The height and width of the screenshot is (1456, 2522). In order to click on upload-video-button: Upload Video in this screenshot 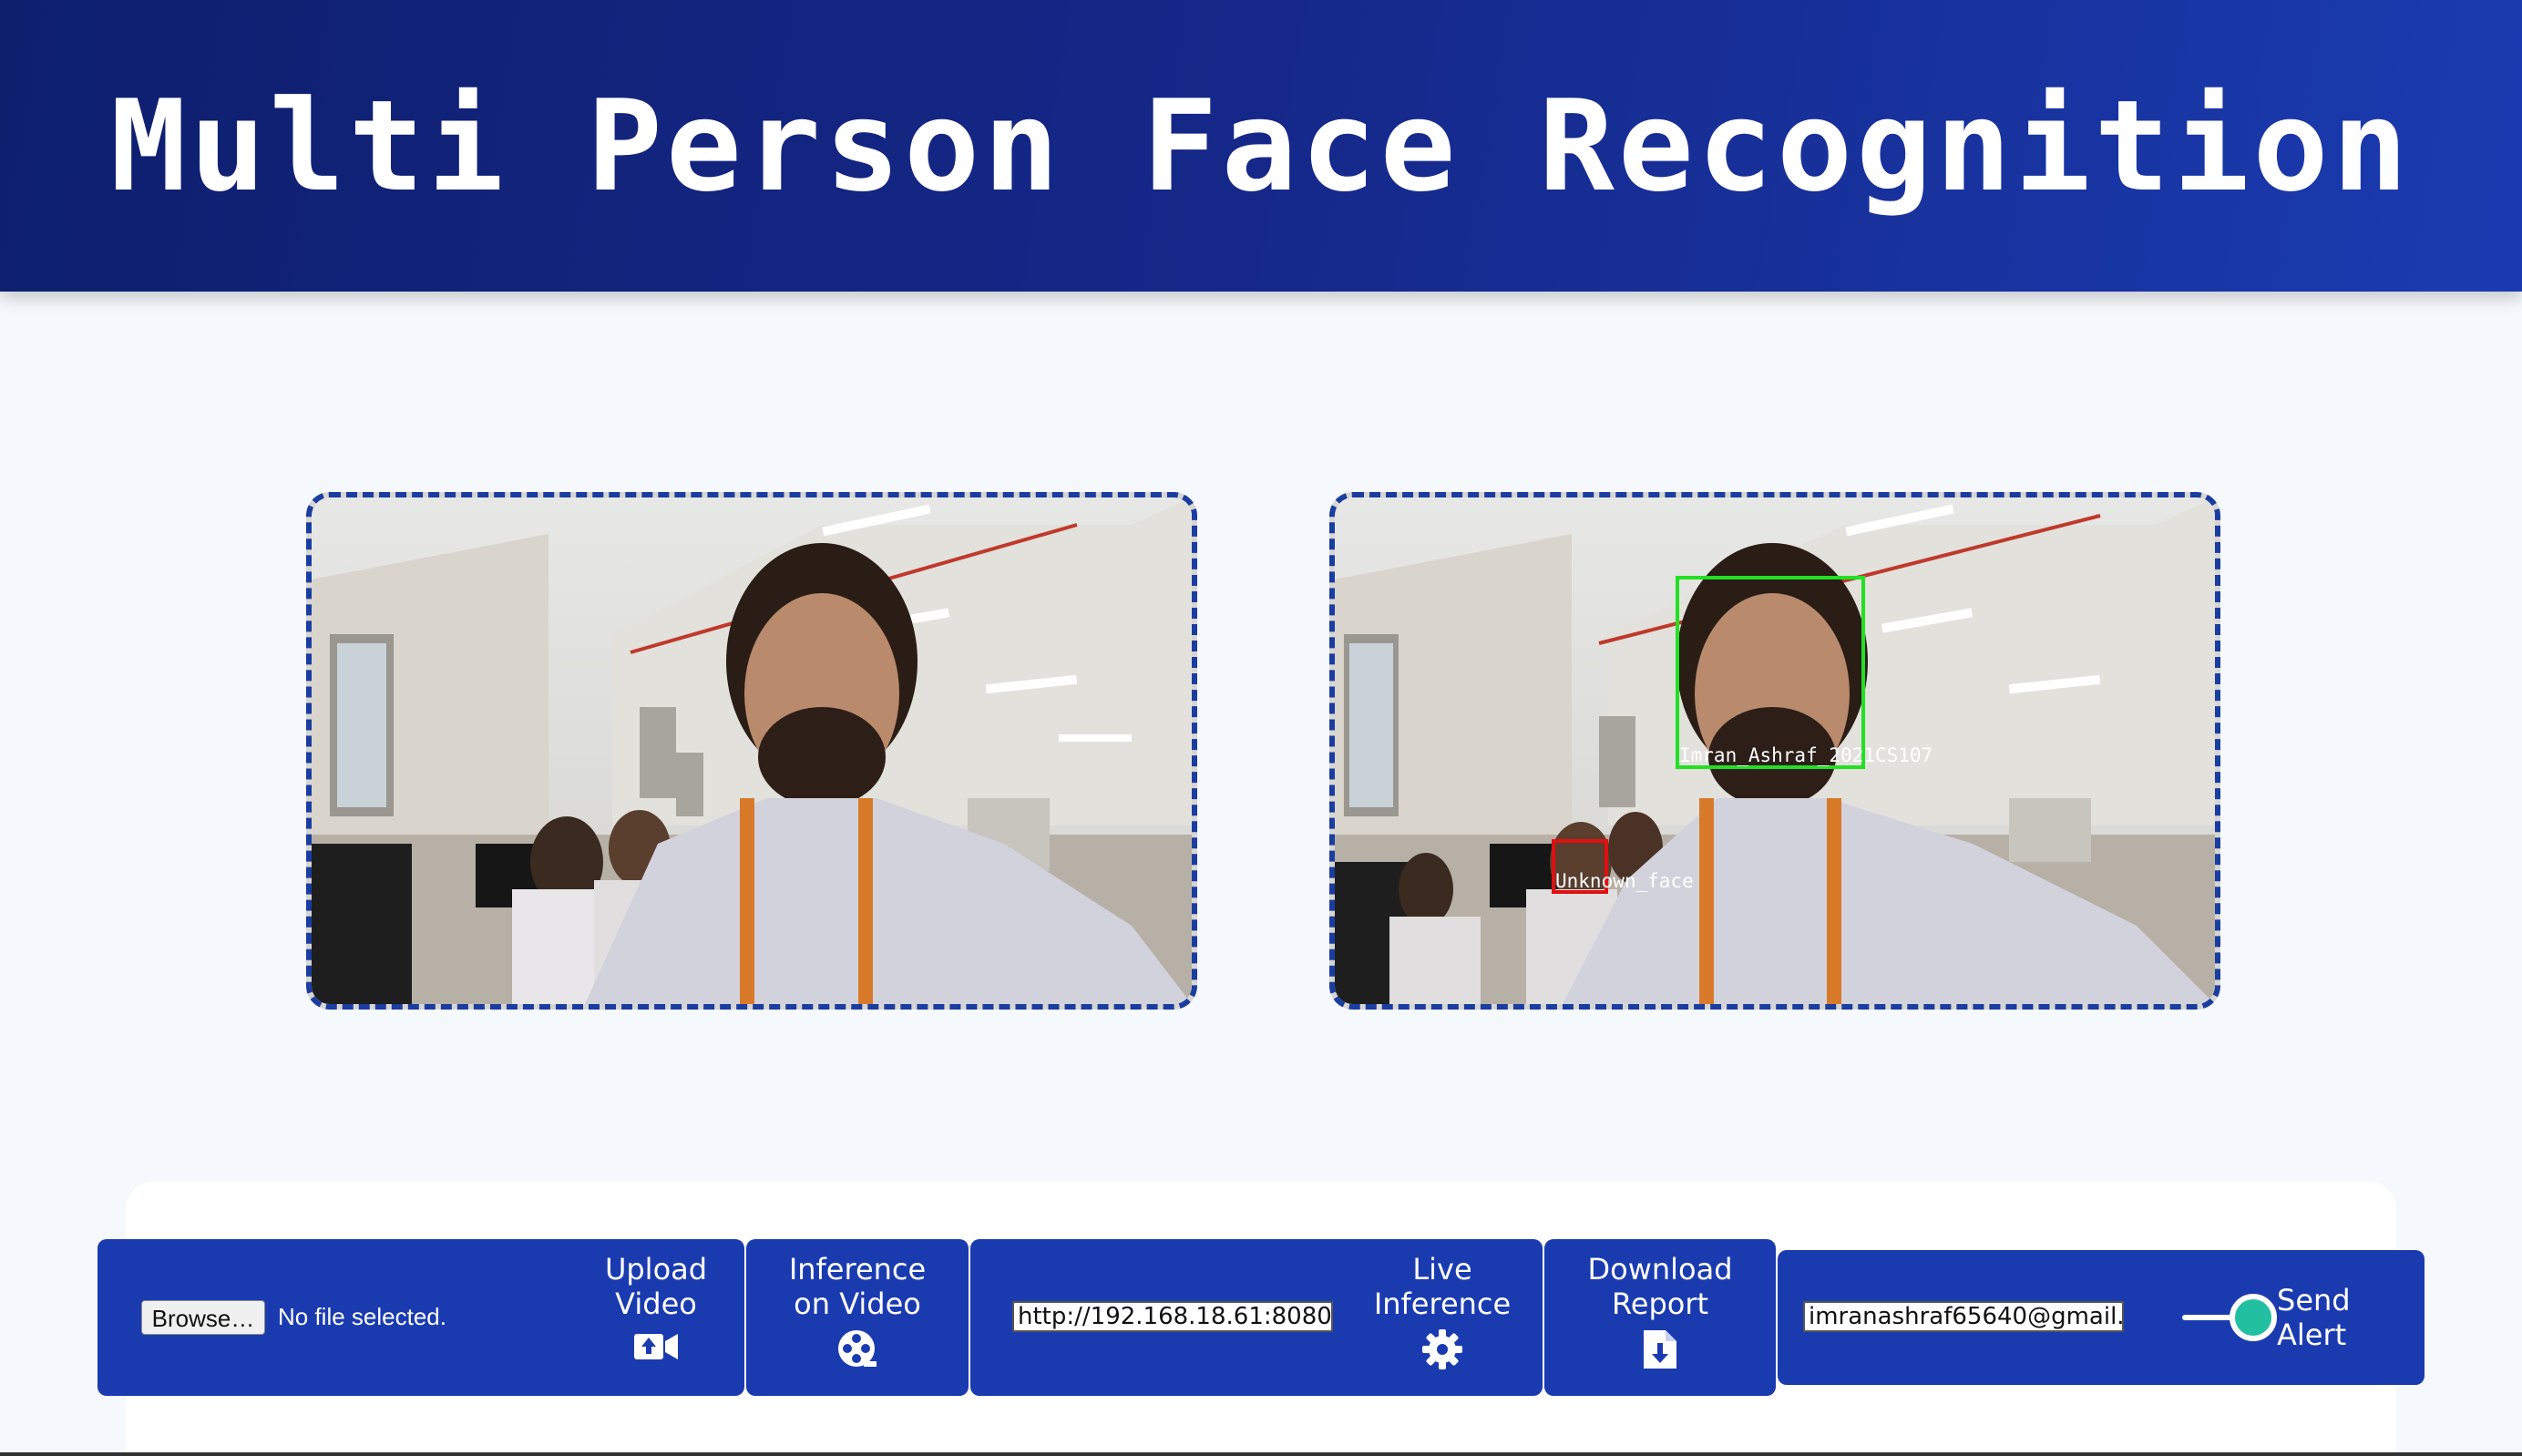, I will do `click(656, 1308)`.